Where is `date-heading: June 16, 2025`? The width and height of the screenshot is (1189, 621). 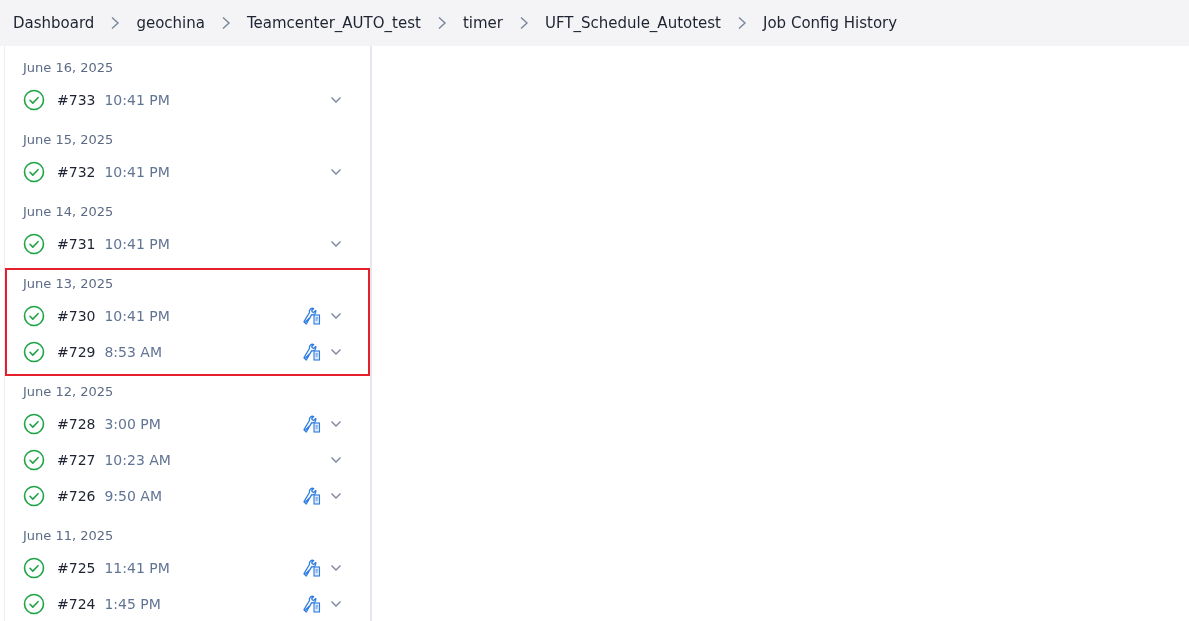
date-heading: June 16, 2025 is located at coordinates (69, 68).